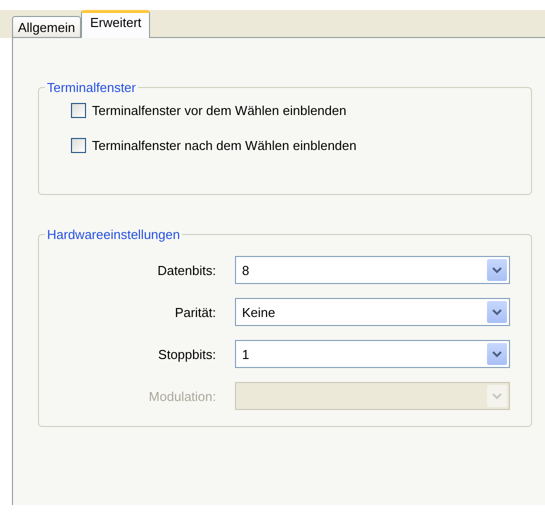  Describe the element at coordinates (91, 87) in the screenshot. I see `group-title: Terminalfenster` at that location.